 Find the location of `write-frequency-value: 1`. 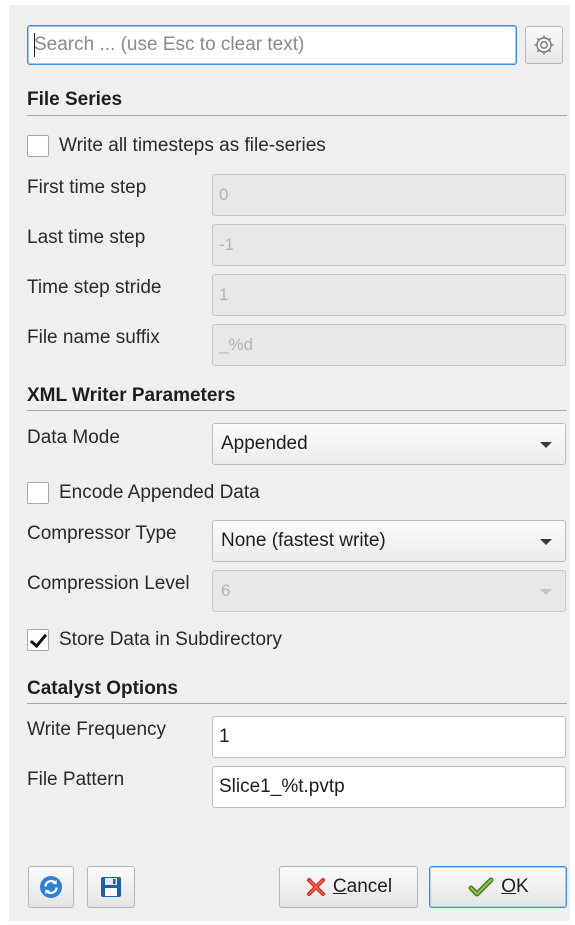

write-frequency-value: 1 is located at coordinates (224, 736).